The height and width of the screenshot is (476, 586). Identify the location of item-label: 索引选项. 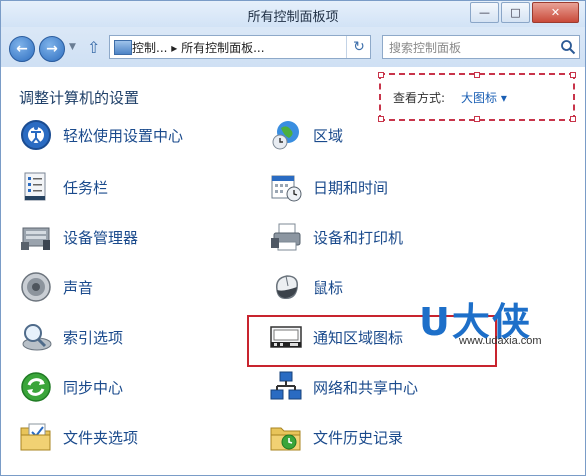
(93, 337).